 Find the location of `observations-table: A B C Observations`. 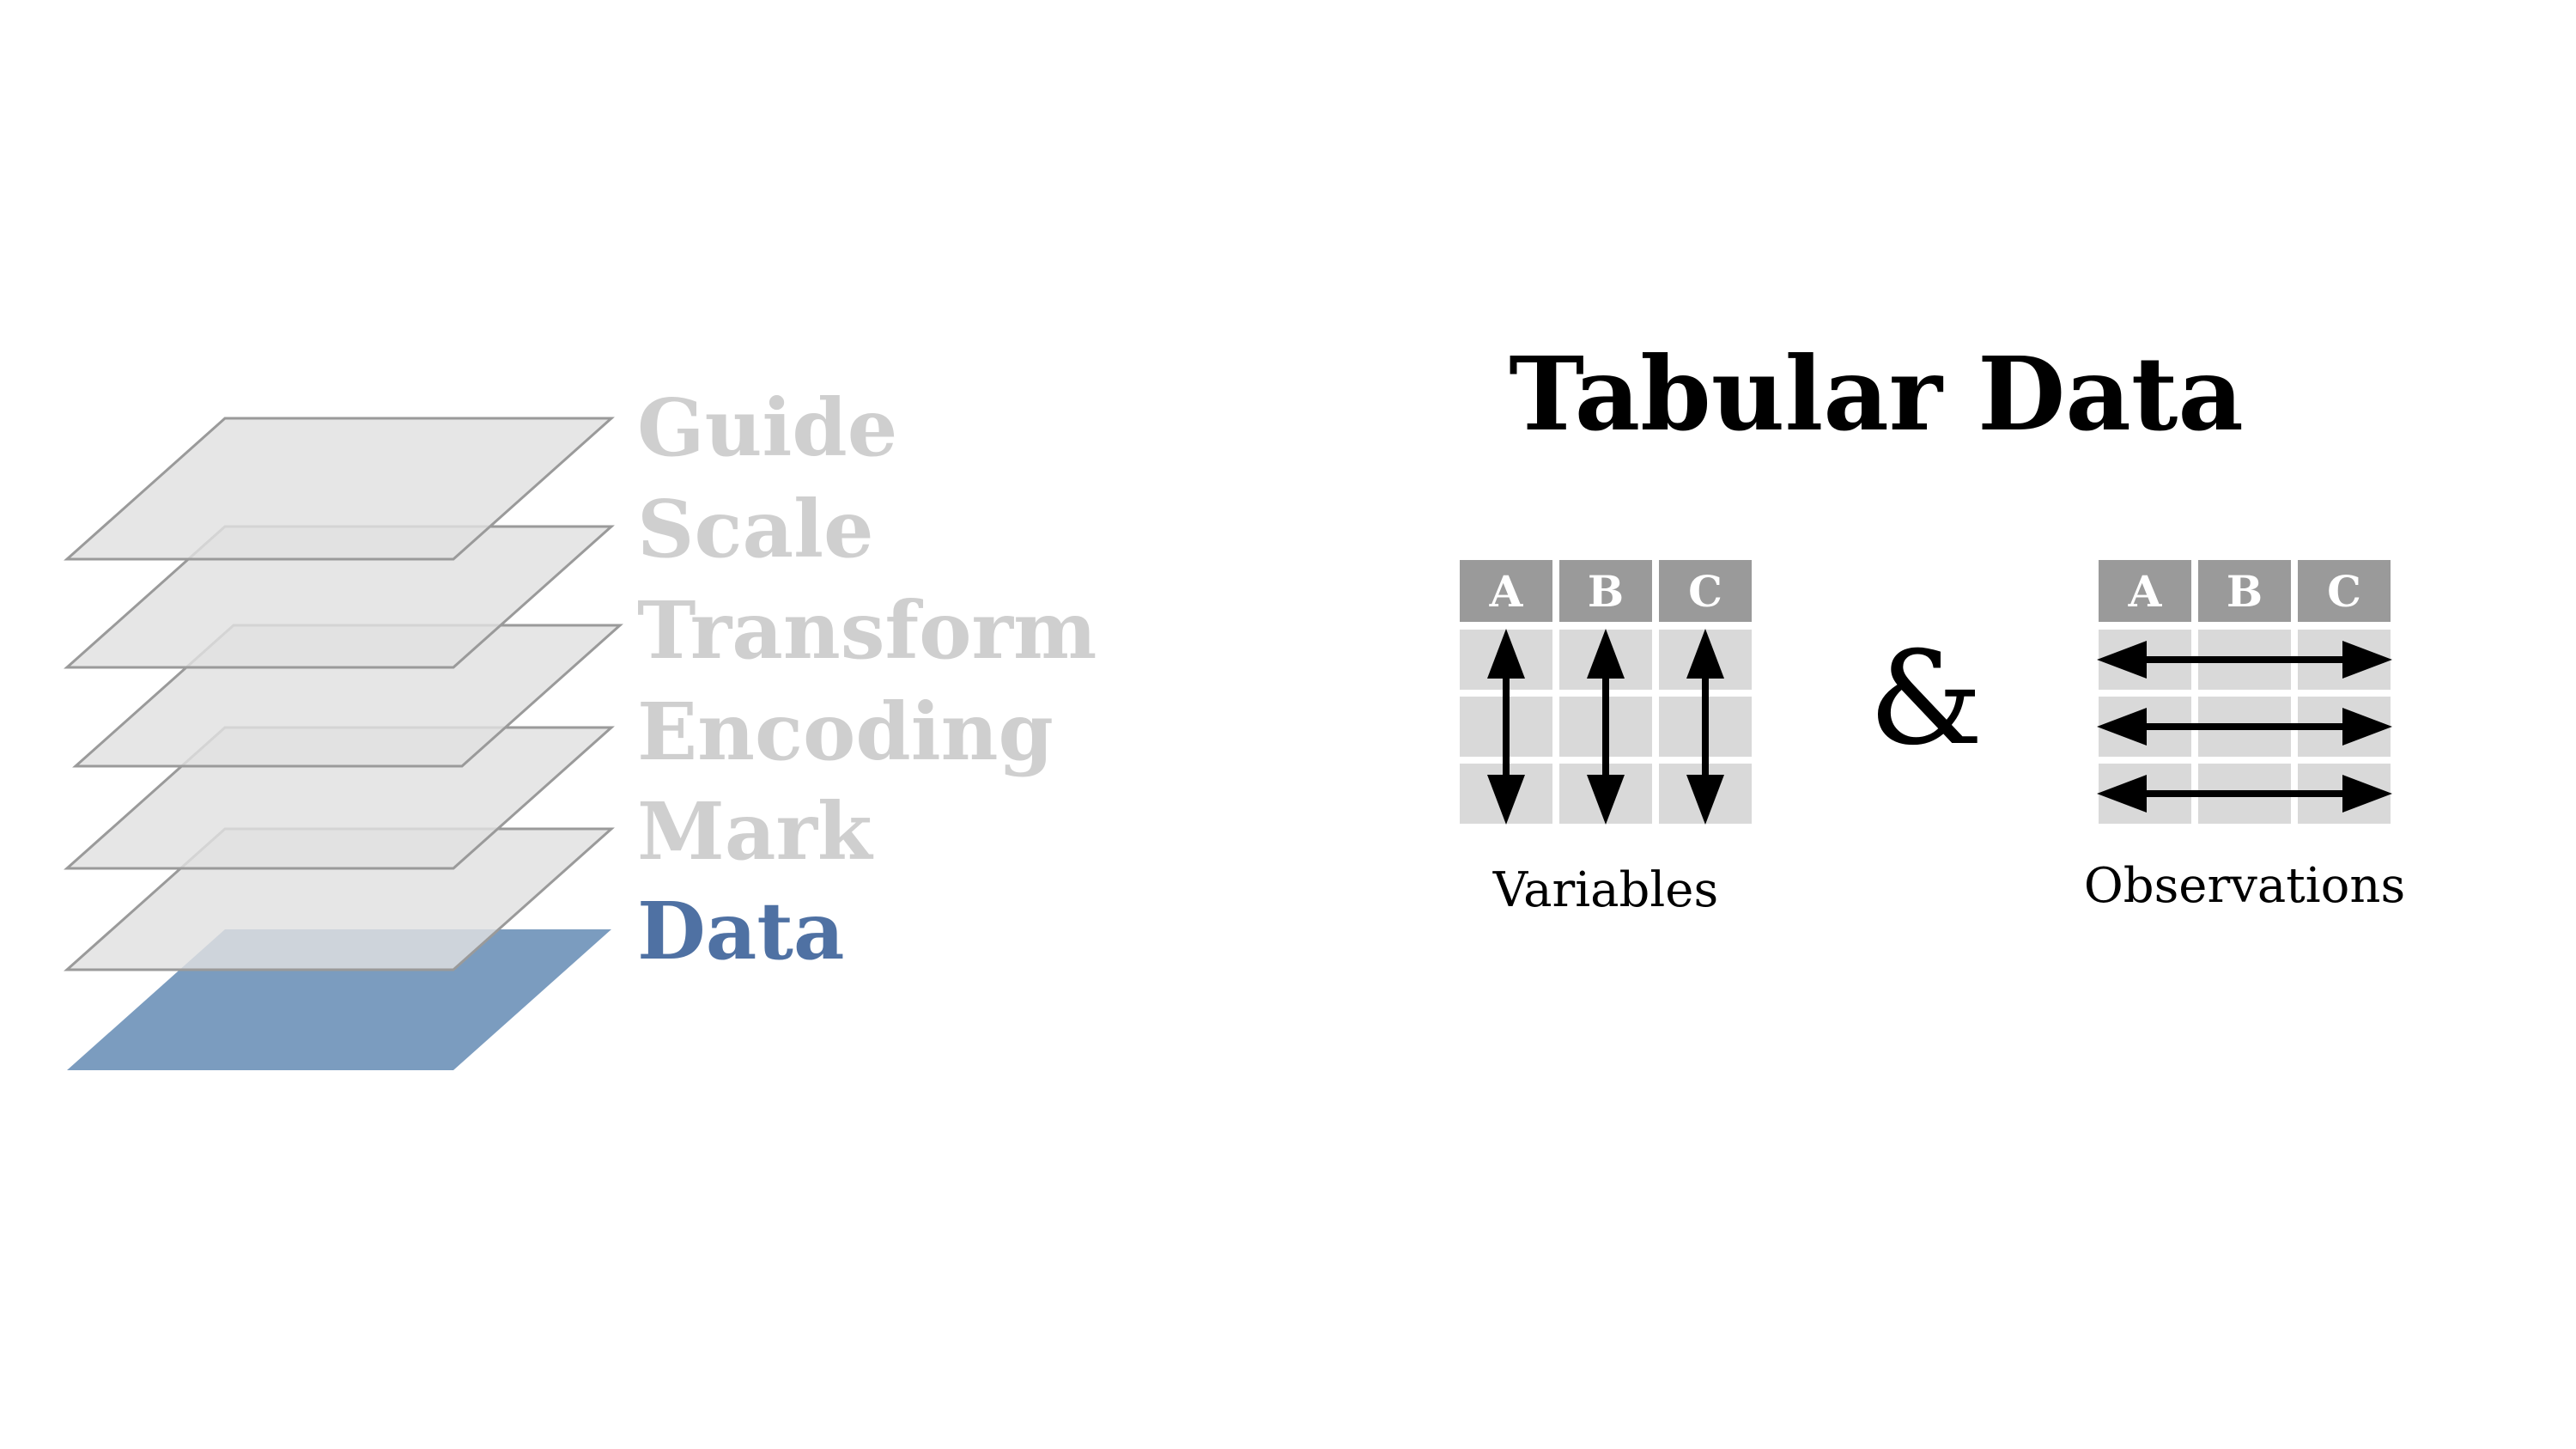

observations-table: A B C Observations is located at coordinates (2244, 737).